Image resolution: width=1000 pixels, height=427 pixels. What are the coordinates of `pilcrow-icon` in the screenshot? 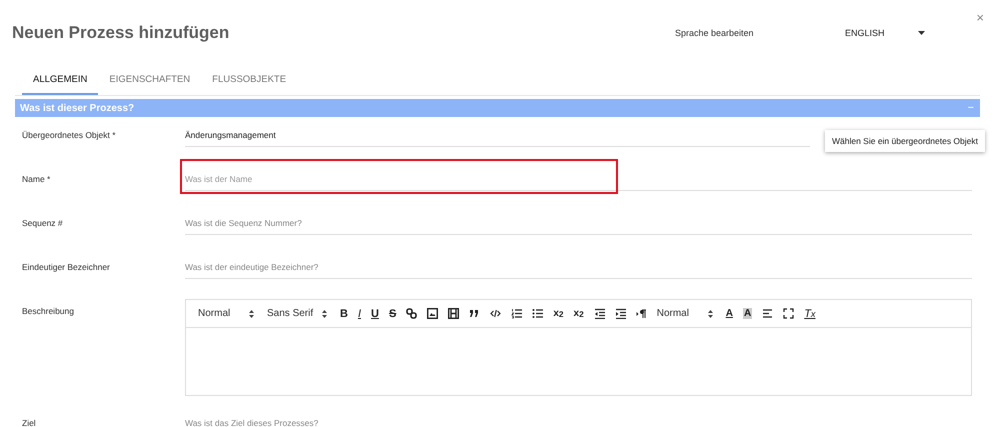 It's located at (641, 313).